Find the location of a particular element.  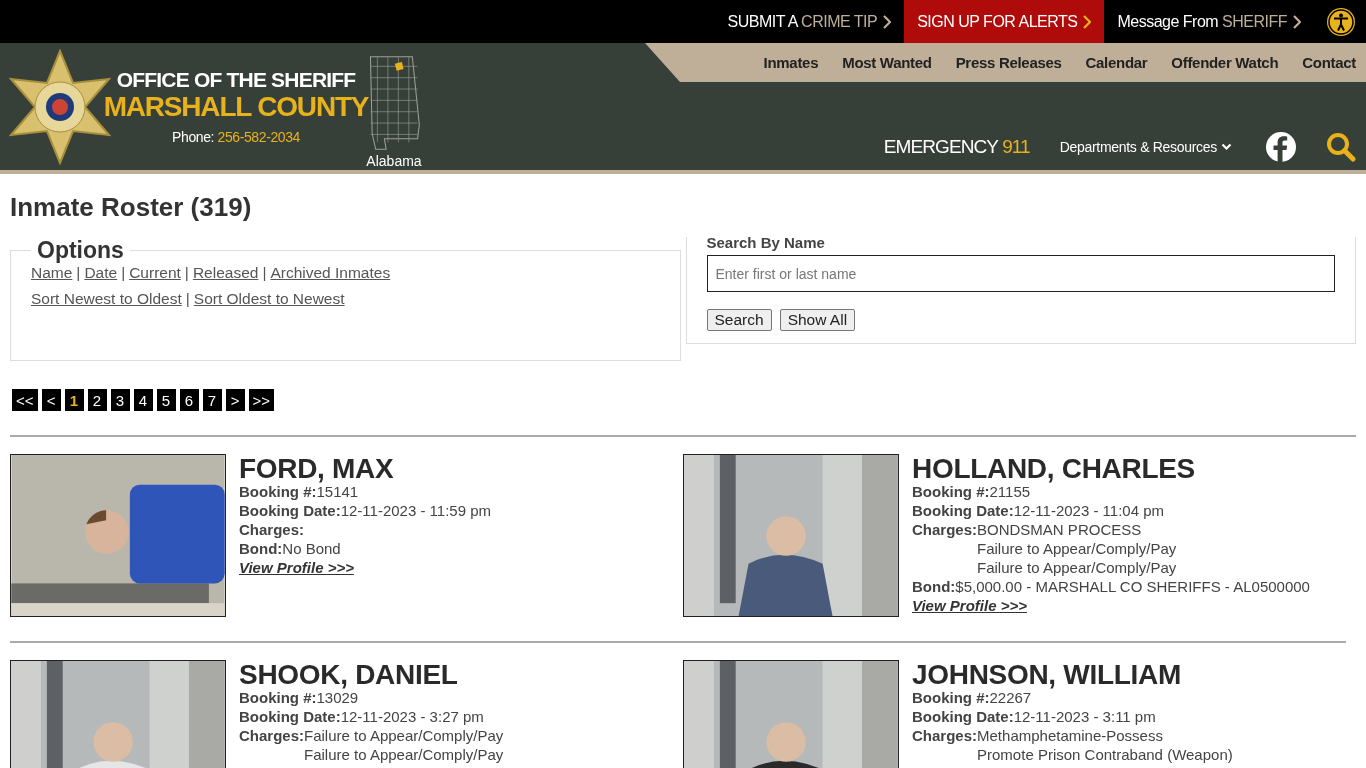

caret-icon is located at coordinates (1226, 147).